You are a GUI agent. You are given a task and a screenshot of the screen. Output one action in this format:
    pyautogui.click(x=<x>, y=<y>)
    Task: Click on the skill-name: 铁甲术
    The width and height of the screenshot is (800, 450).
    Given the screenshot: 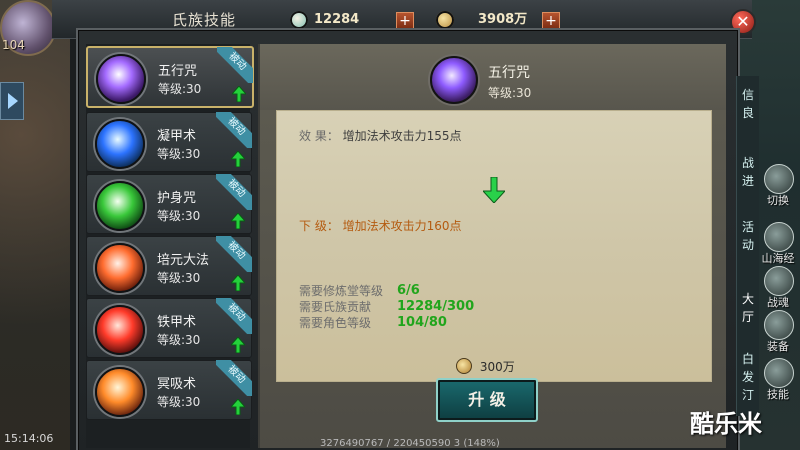 What is the action you would take?
    pyautogui.click(x=177, y=322)
    